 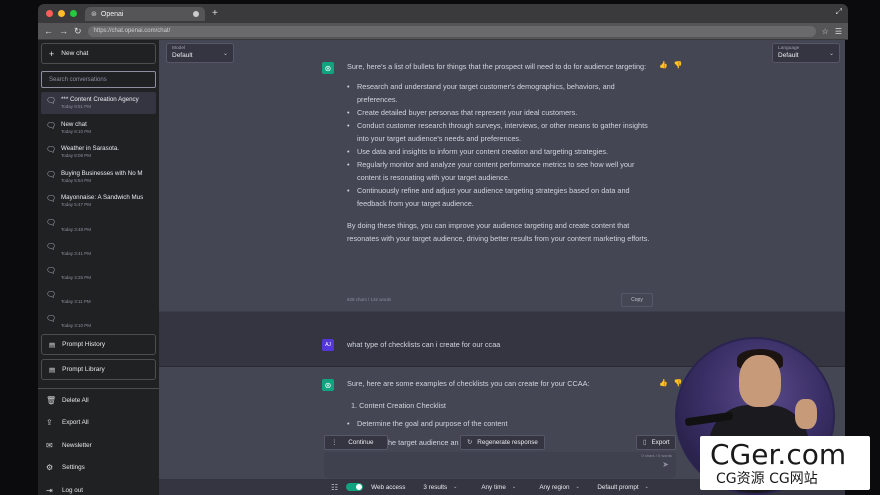 What do you see at coordinates (76, 131) in the screenshot?
I see `conversation-date: Today 8:10 PM` at bounding box center [76, 131].